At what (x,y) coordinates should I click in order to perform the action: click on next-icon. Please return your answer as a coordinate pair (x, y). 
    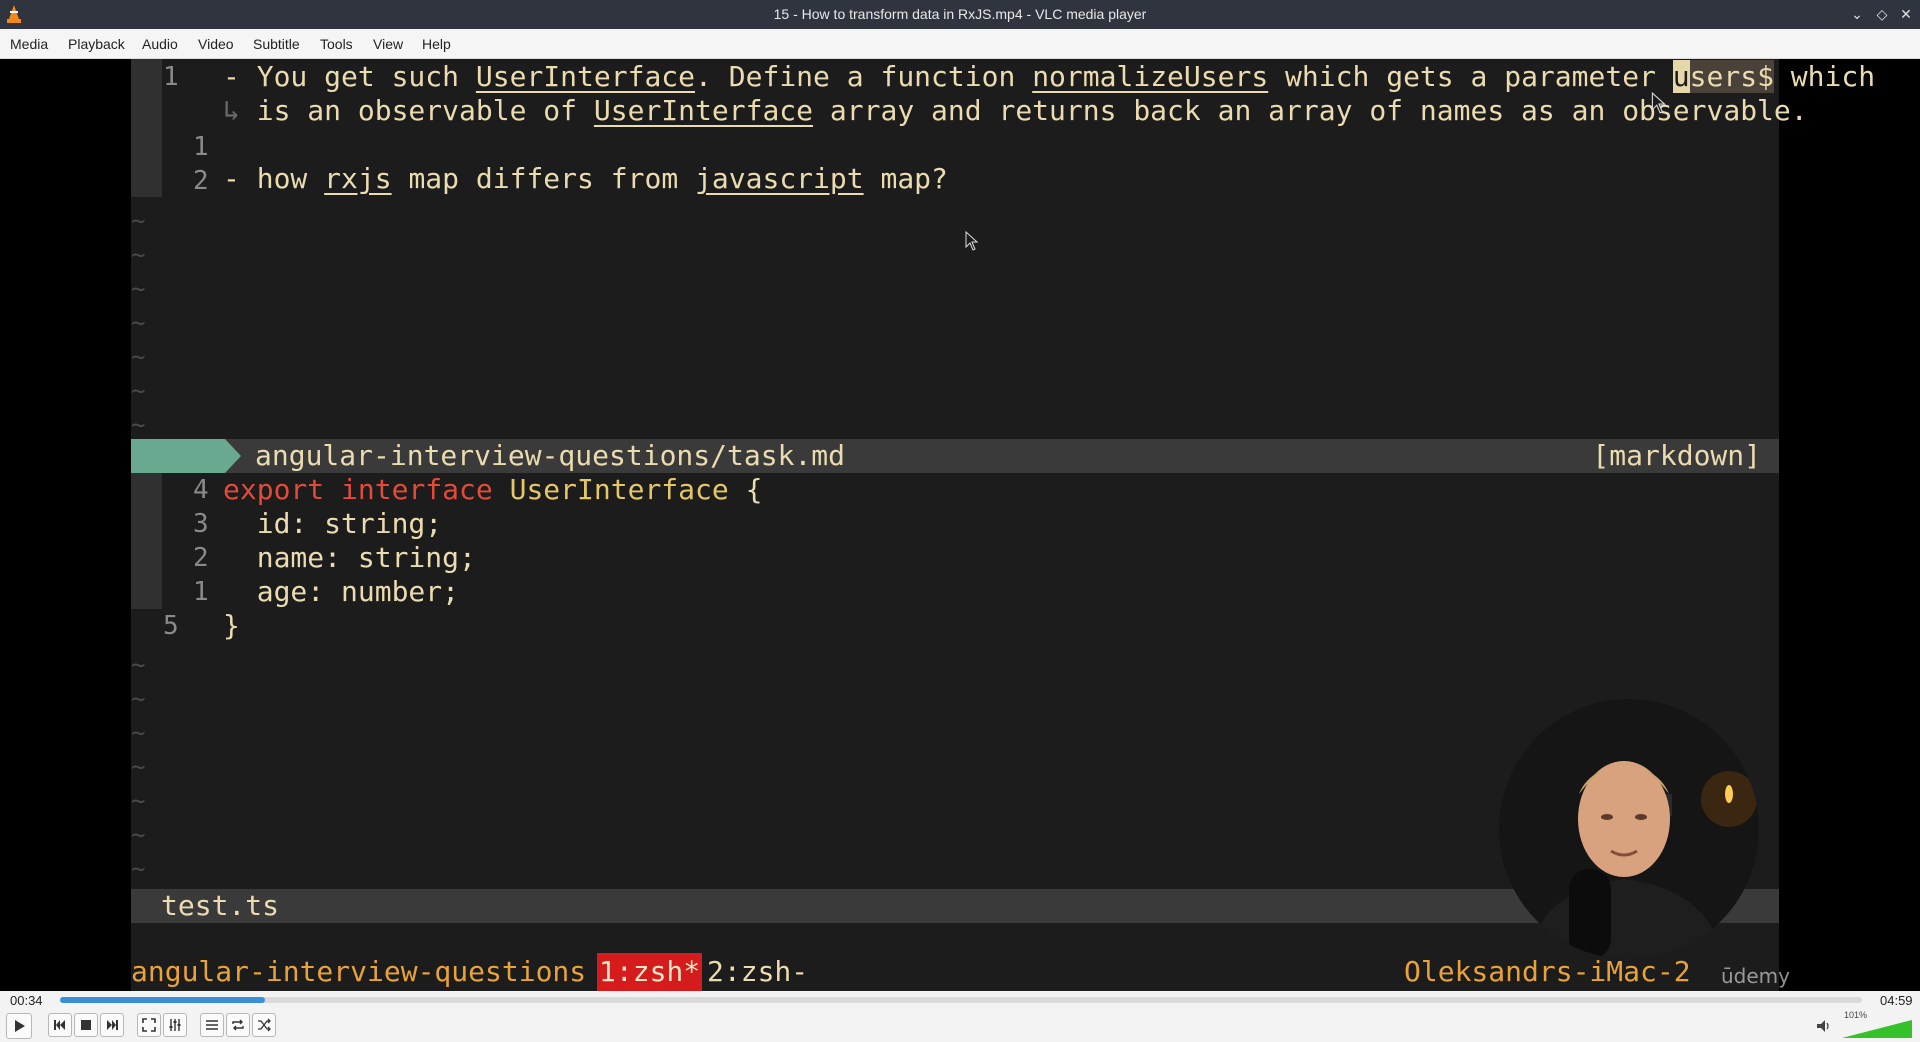
    Looking at the image, I should click on (112, 1025).